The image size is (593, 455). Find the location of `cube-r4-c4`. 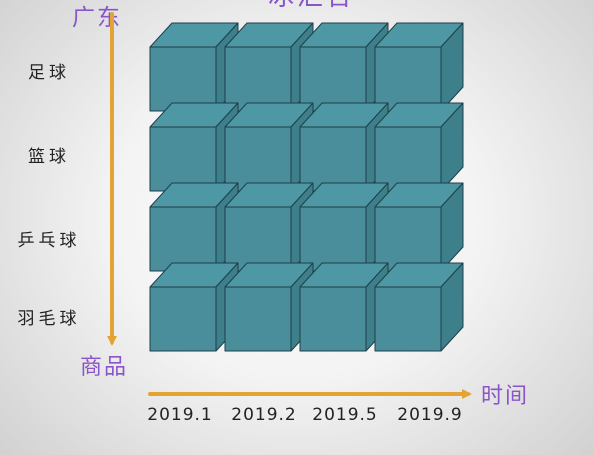

cube-r4-c4 is located at coordinates (419, 307).